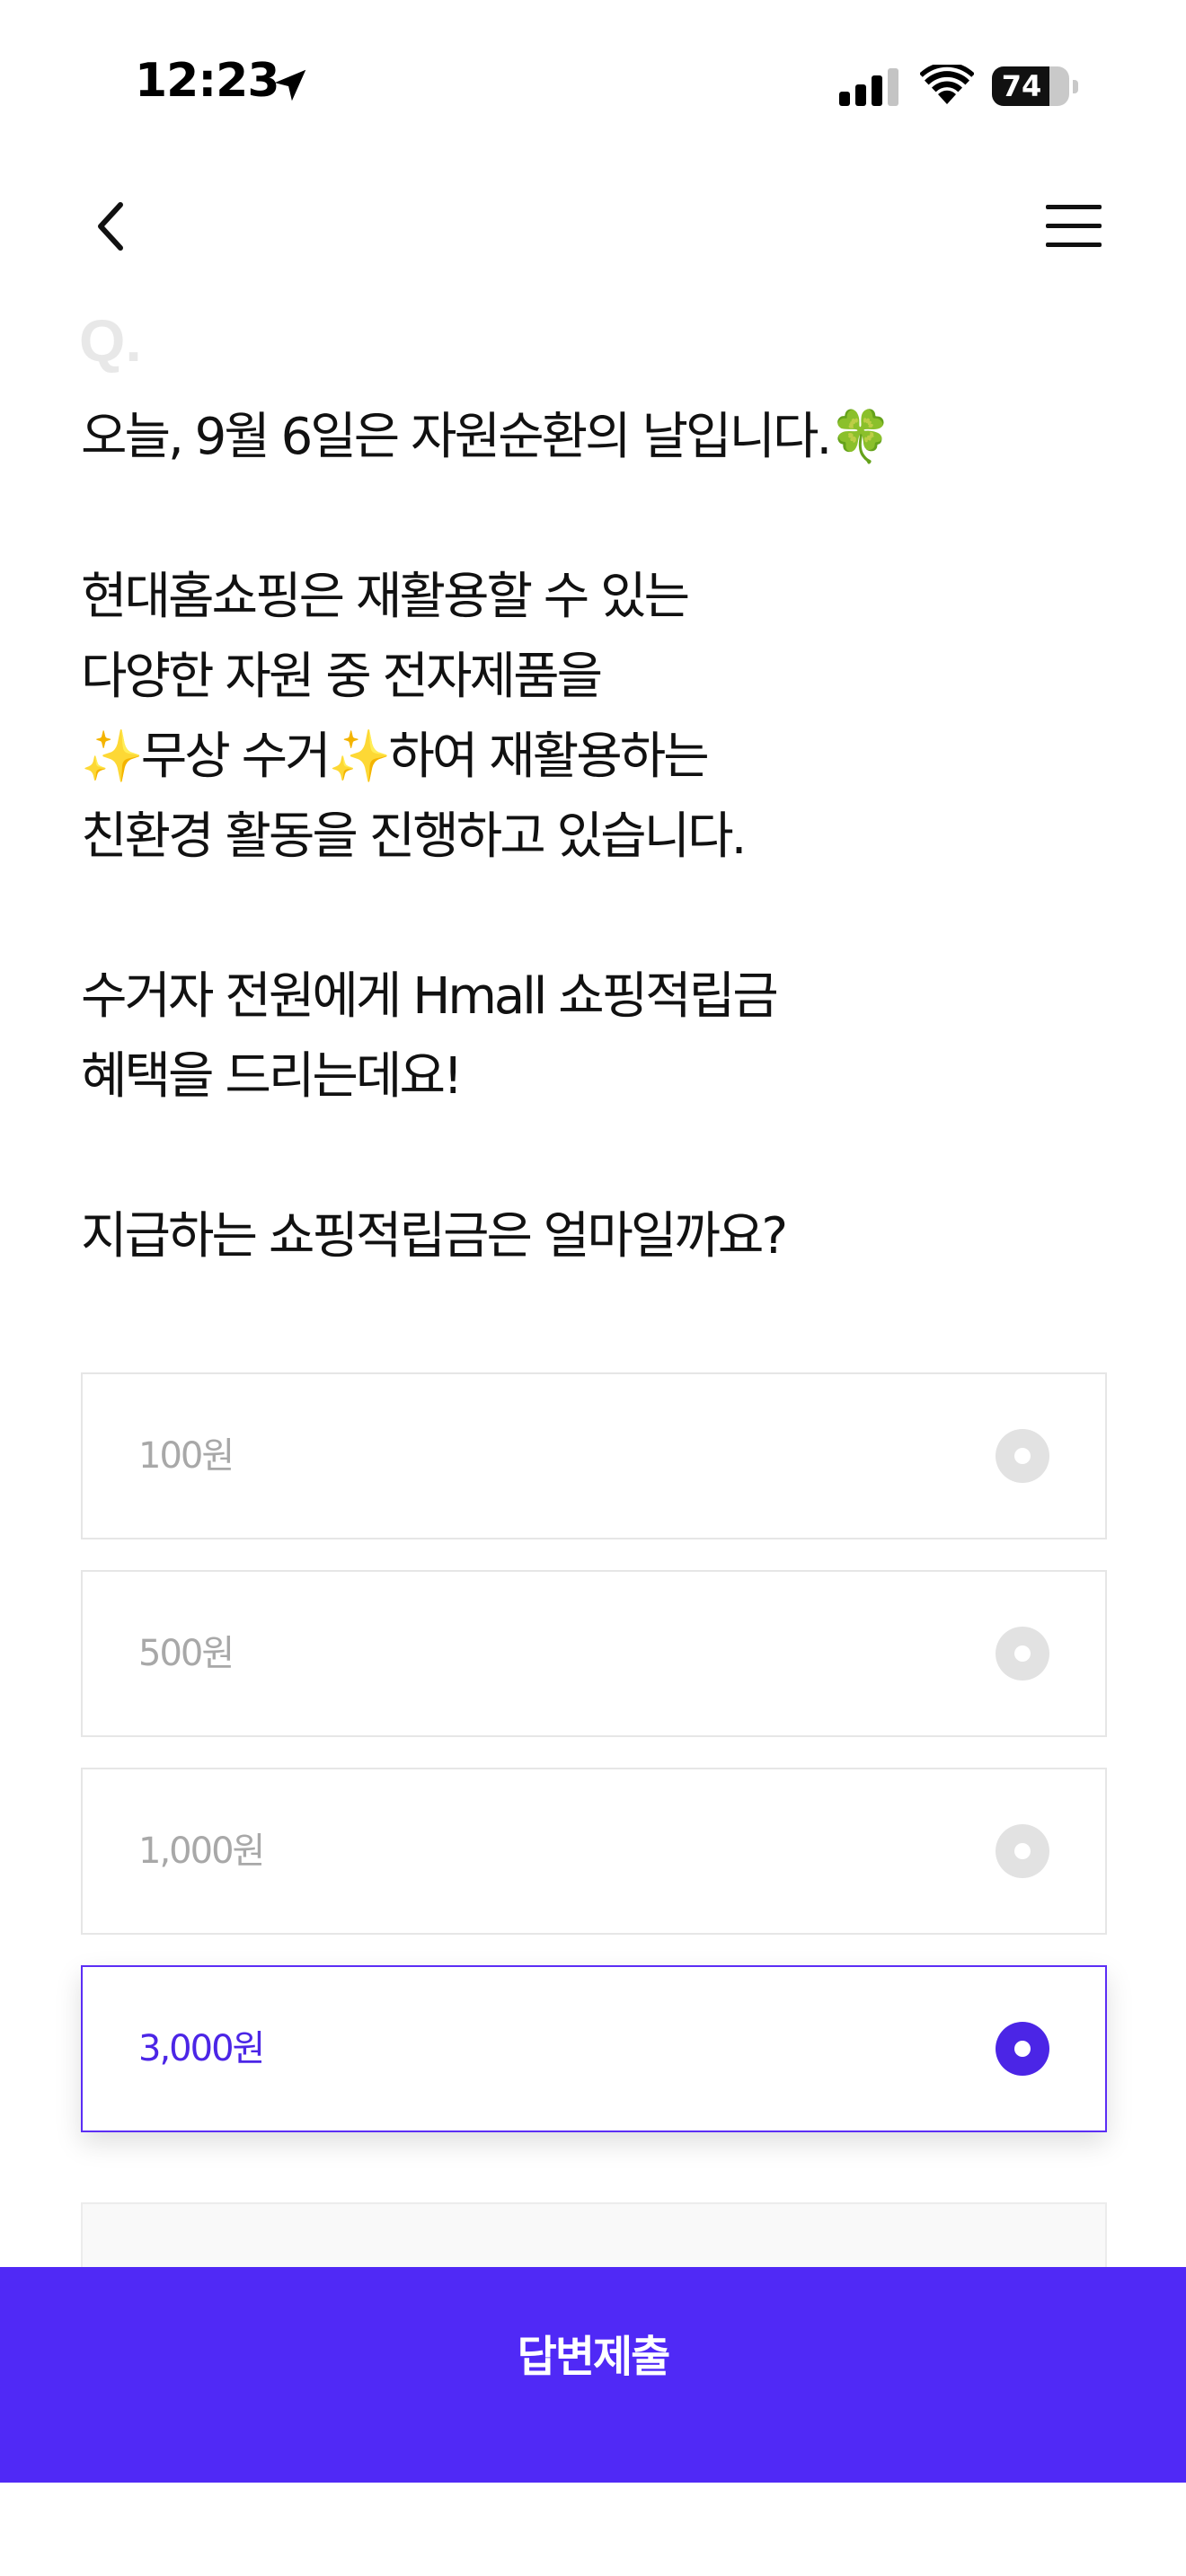 This screenshot has height=2576, width=1186. I want to click on option-label: 500원, so click(186, 1653).